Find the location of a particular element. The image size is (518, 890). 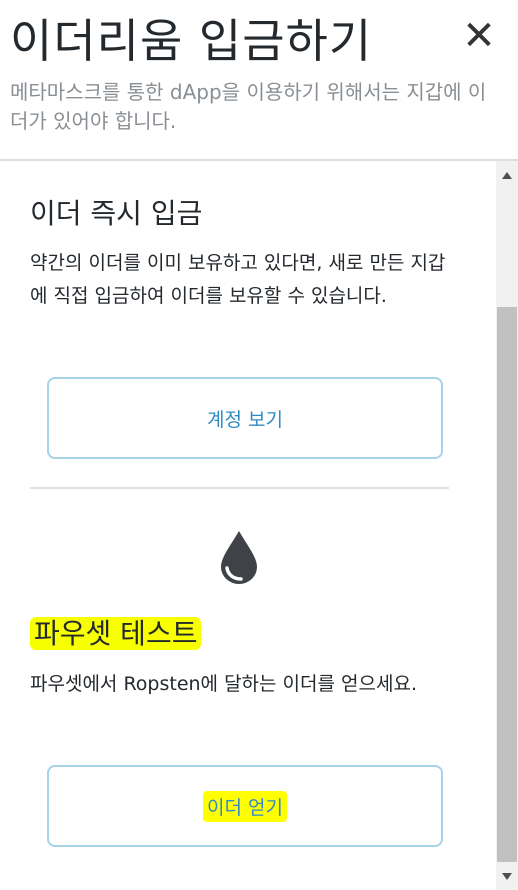

close-icon: ✕ is located at coordinates (479, 37).